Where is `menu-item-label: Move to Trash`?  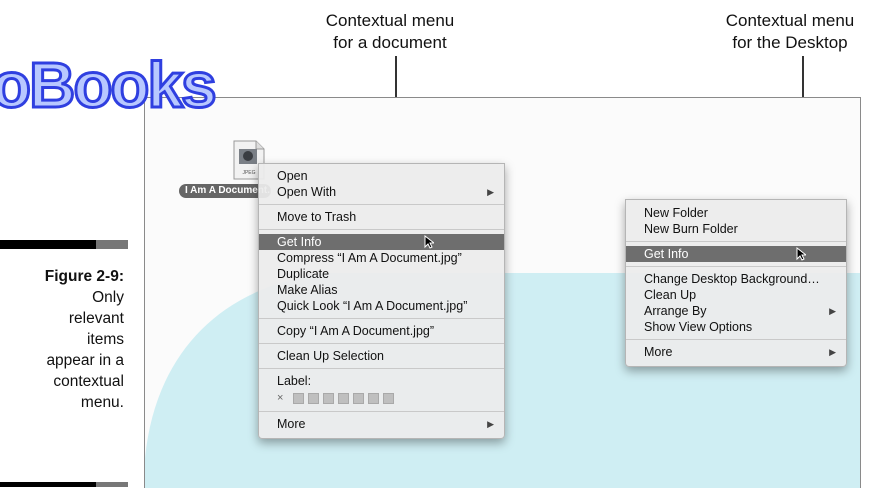
menu-item-label: Move to Trash is located at coordinates (317, 217).